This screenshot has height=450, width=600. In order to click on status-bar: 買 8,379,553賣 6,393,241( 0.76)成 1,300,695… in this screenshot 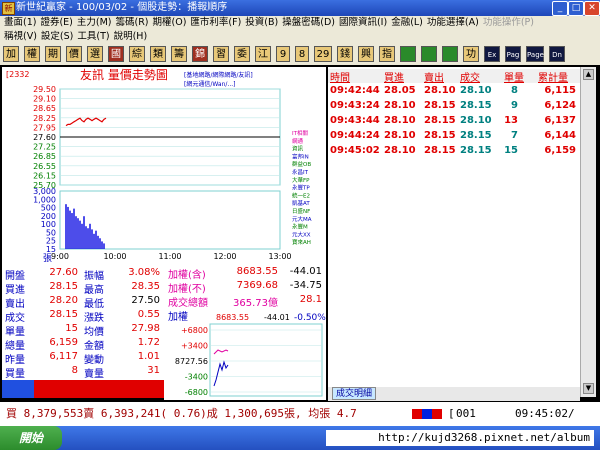, I will do `click(300, 414)`.